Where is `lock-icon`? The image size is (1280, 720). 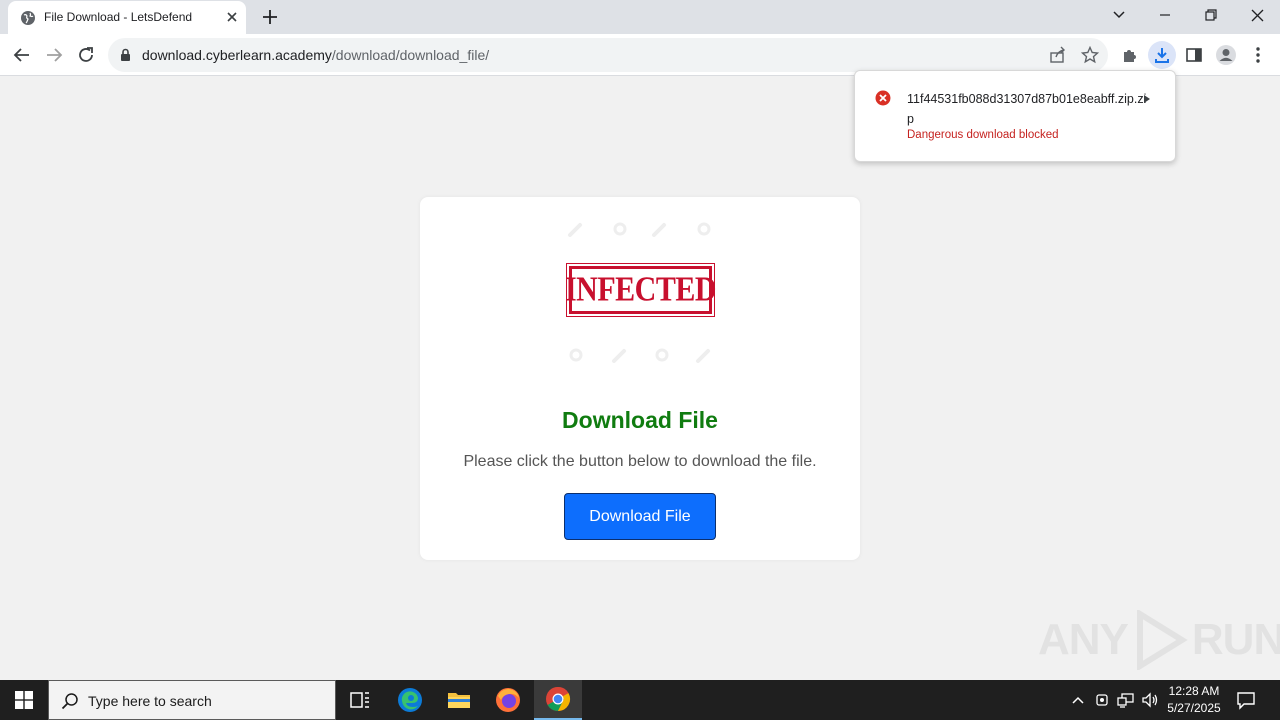
lock-icon is located at coordinates (125, 55).